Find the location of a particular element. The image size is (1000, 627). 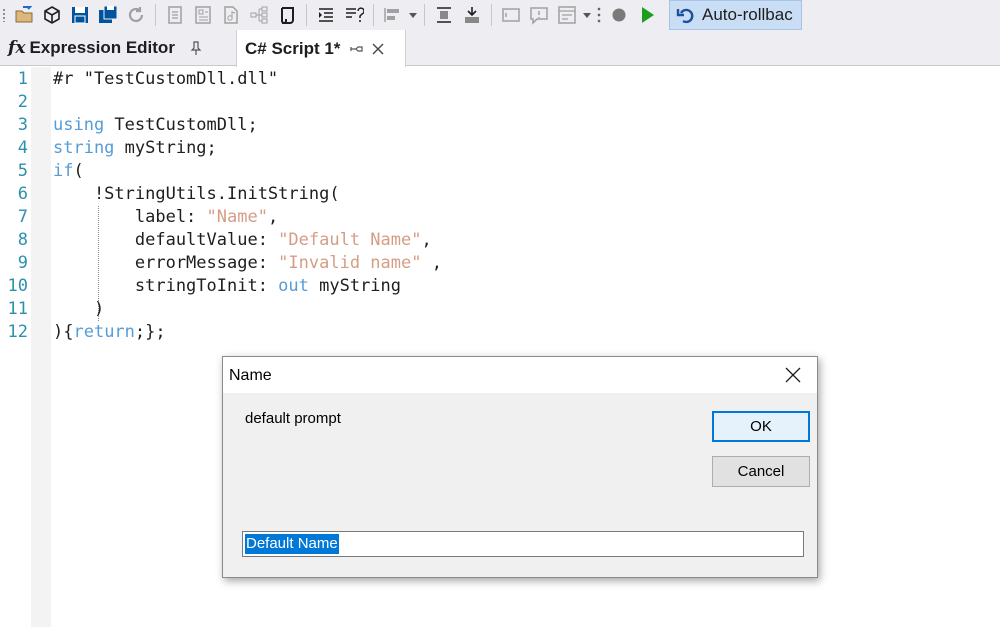

save-icon is located at coordinates (80, 15).